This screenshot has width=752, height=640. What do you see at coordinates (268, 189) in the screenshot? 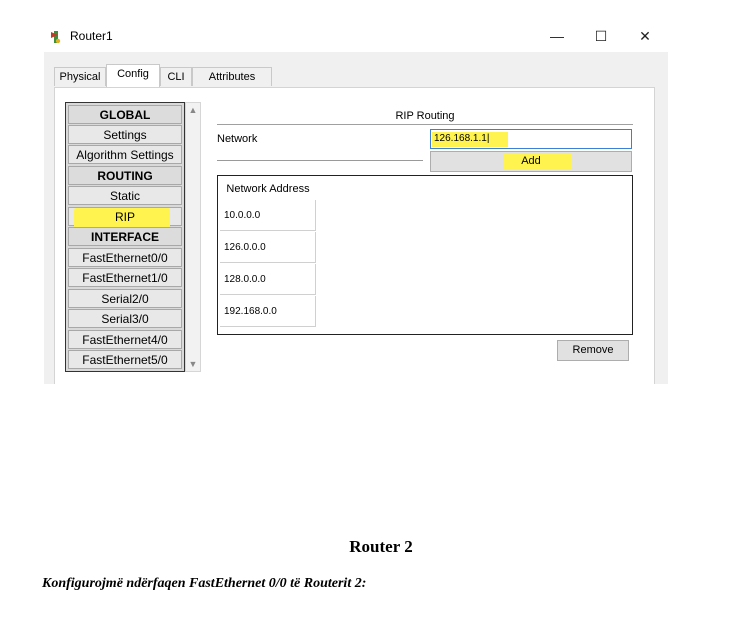
I see `network-address-header: Network Address` at bounding box center [268, 189].